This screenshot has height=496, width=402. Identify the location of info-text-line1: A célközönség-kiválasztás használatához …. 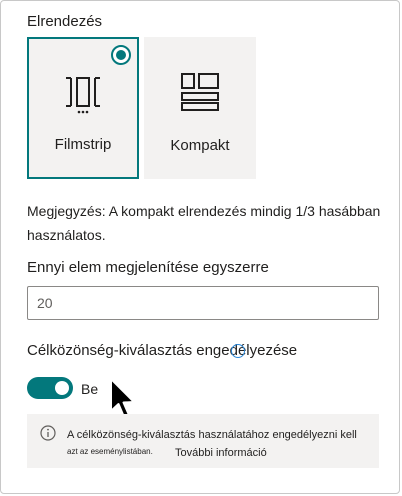
(212, 435).